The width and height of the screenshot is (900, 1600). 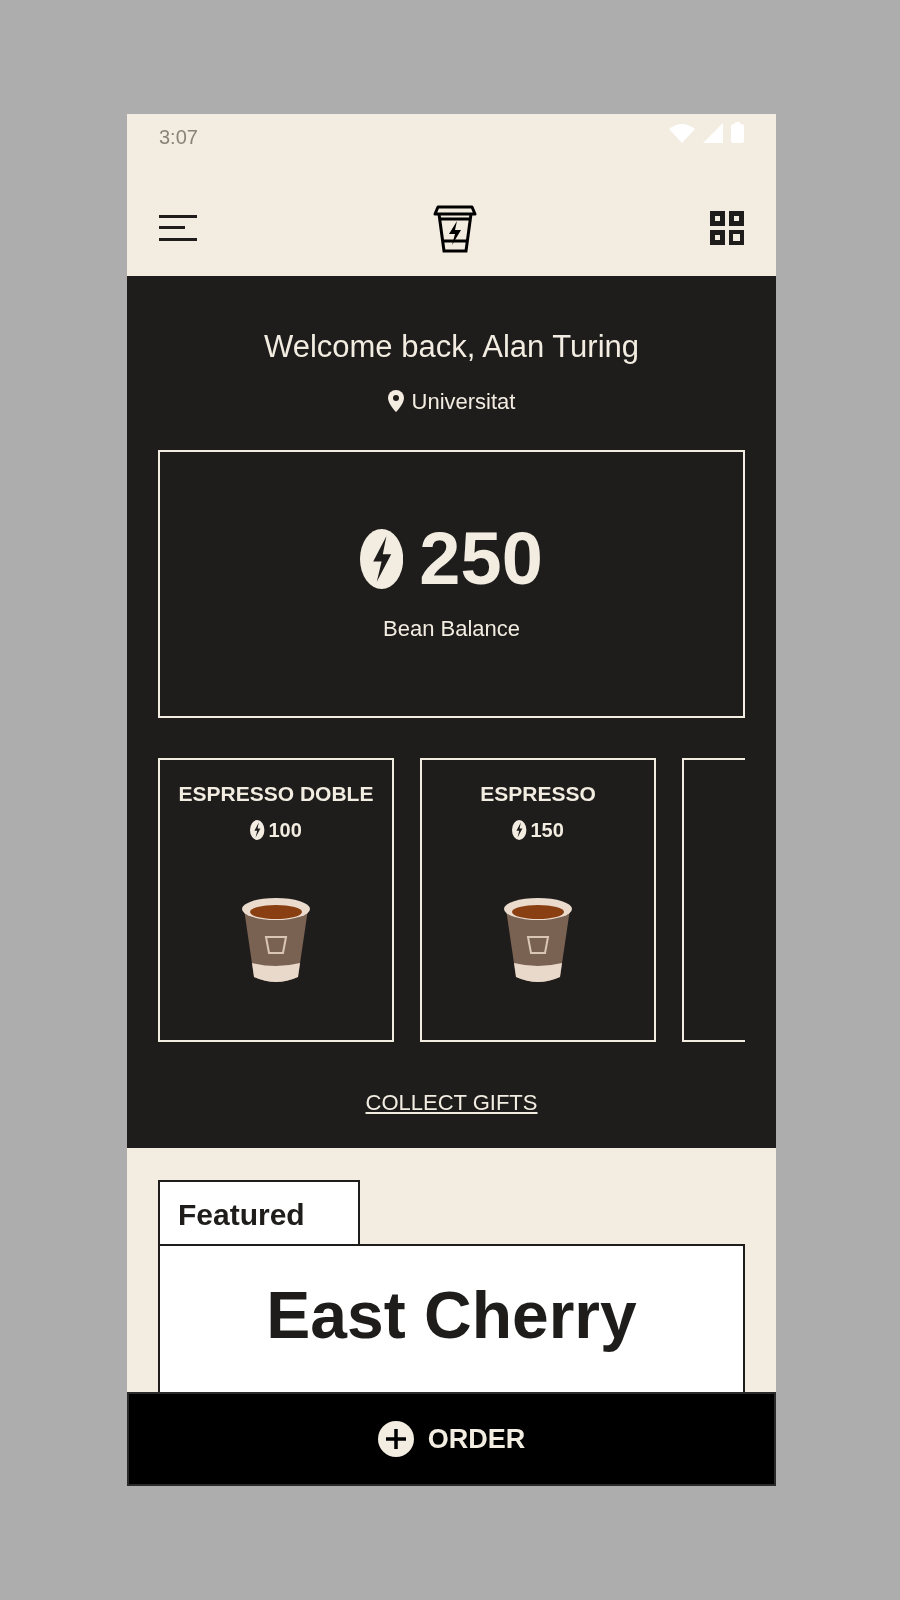 What do you see at coordinates (178, 137) in the screenshot?
I see `status-time: 3:07` at bounding box center [178, 137].